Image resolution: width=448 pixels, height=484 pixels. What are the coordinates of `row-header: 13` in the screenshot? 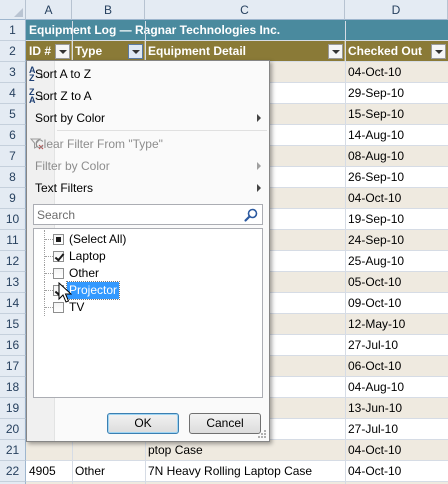 It's located at (13, 282).